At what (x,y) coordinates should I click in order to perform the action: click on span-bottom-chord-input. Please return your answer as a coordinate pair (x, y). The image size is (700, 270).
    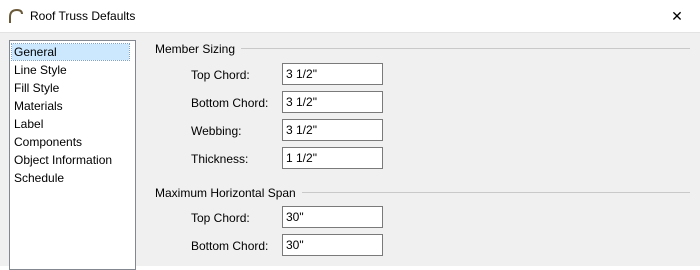
    Looking at the image, I should click on (332, 245).